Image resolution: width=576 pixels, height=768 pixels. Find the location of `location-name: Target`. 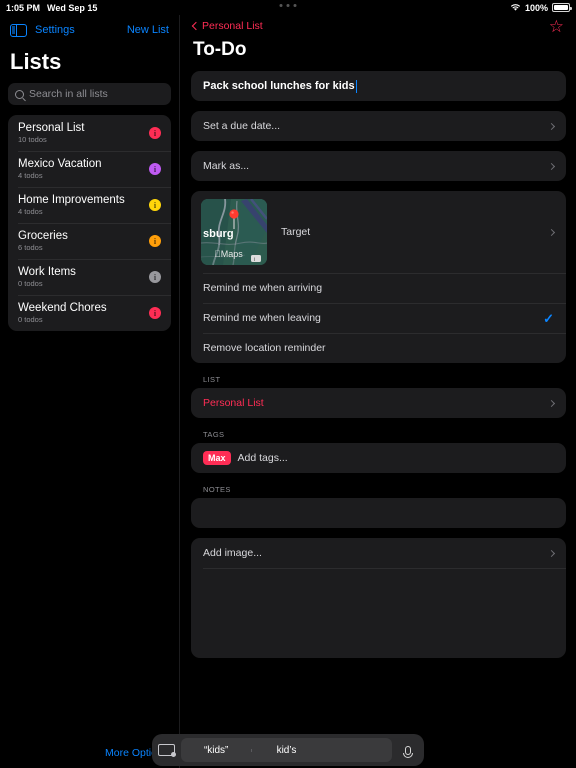

location-name: Target is located at coordinates (296, 232).